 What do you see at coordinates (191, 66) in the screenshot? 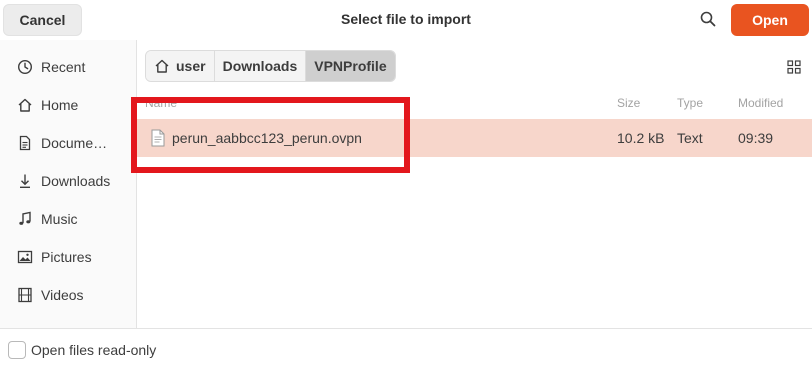
I see `breadcrumb-label: user` at bounding box center [191, 66].